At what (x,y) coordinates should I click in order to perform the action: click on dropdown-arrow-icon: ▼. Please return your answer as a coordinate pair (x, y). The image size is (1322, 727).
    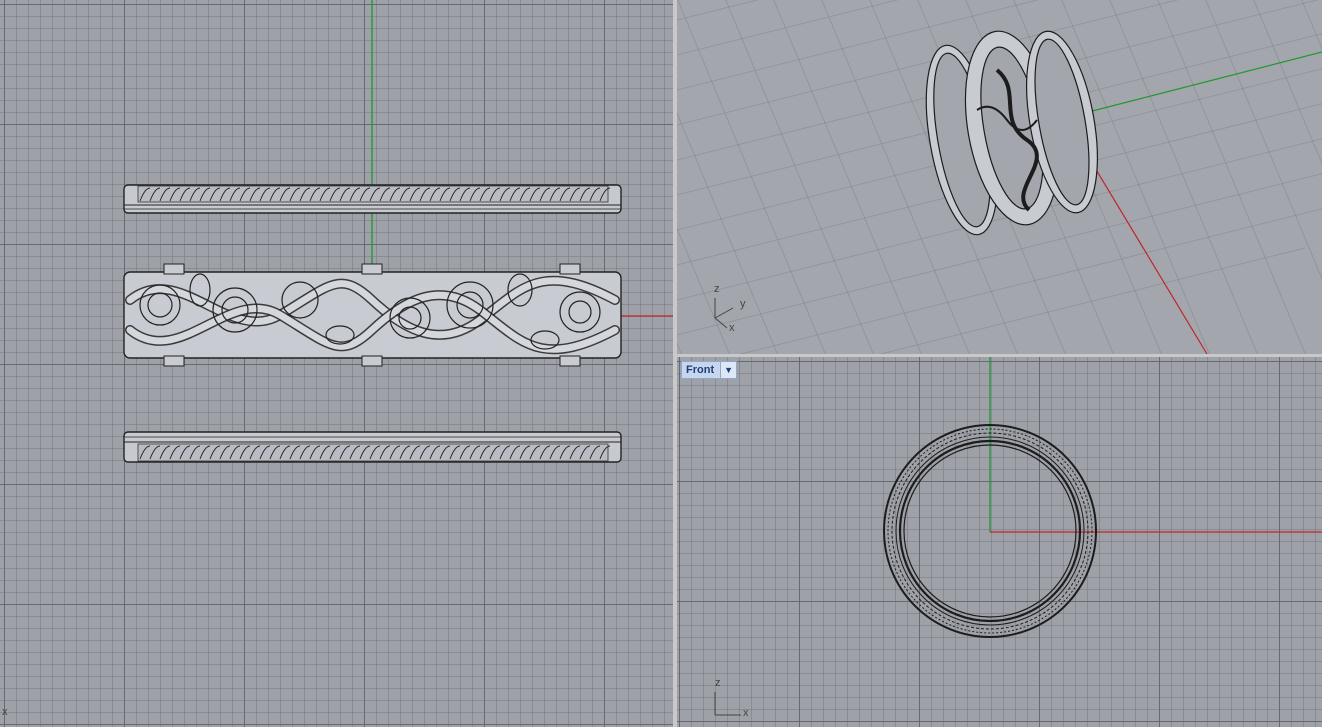
    Looking at the image, I should click on (728, 370).